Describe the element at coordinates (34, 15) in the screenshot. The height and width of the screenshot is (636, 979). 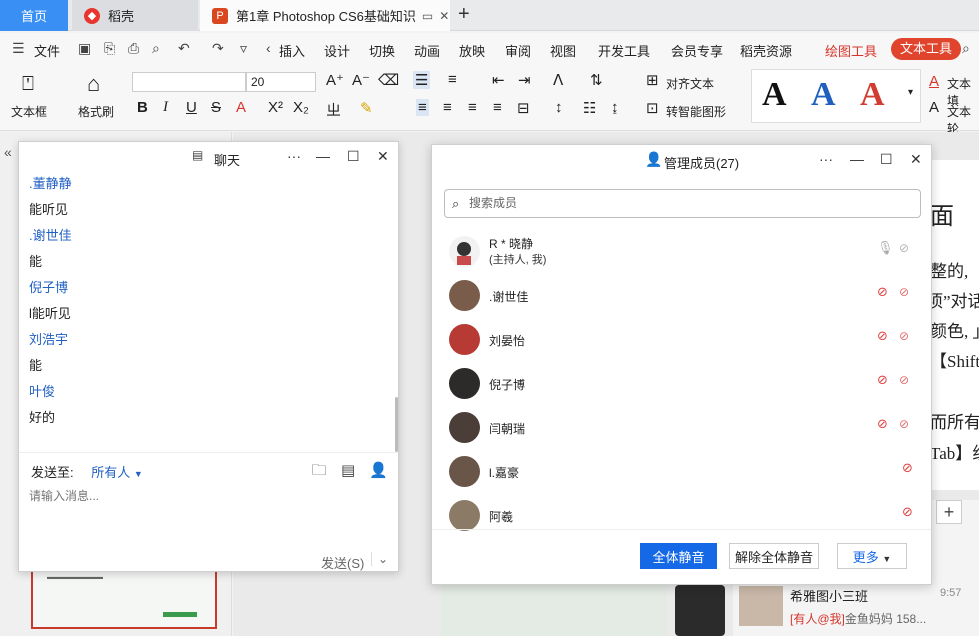
I see `tab-home: 首页` at that location.